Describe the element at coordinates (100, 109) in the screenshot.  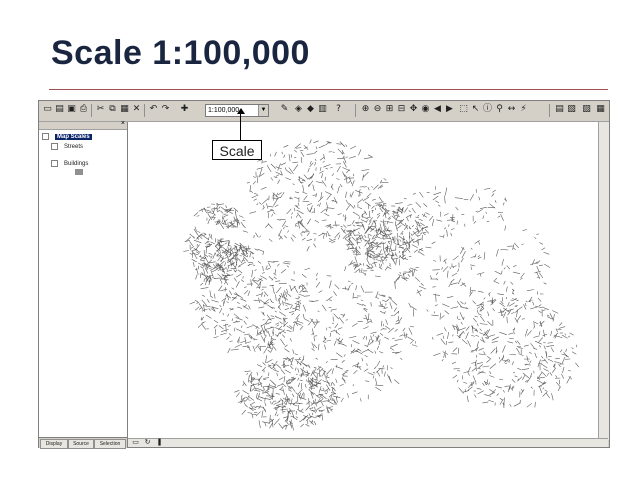
I see `cut-icon: ✂` at that location.